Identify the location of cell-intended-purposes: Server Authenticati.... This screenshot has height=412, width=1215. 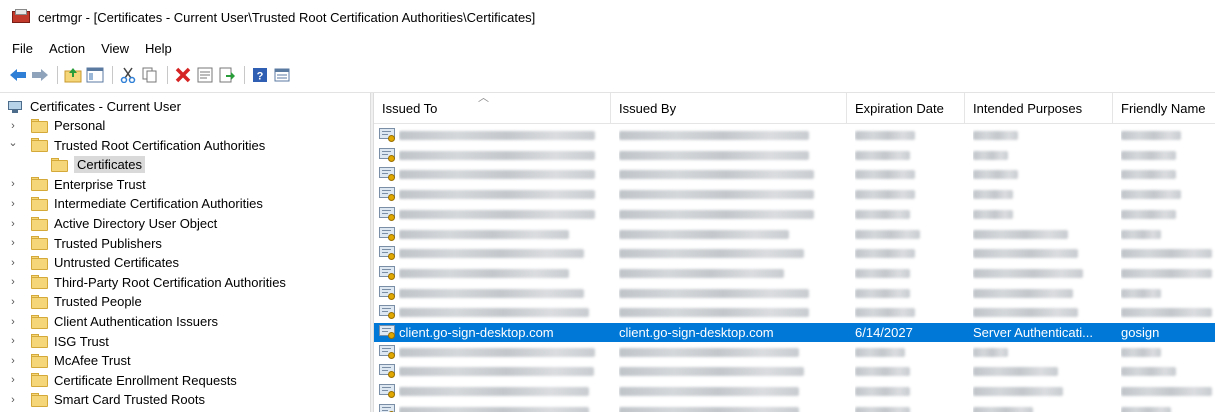
(1033, 332).